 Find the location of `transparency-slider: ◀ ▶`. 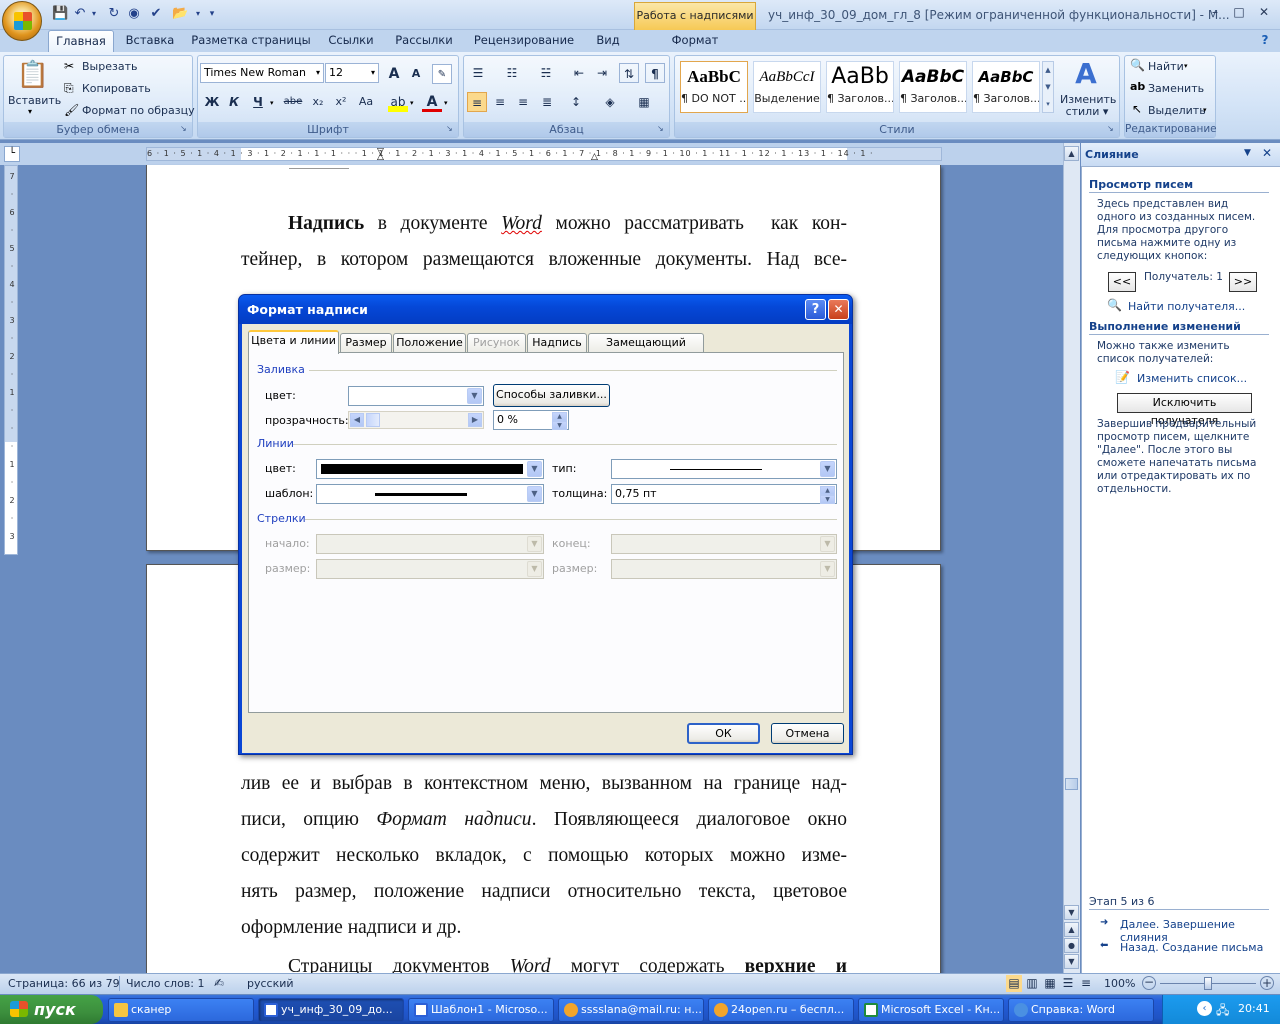

transparency-slider: ◀ ▶ is located at coordinates (416, 420).